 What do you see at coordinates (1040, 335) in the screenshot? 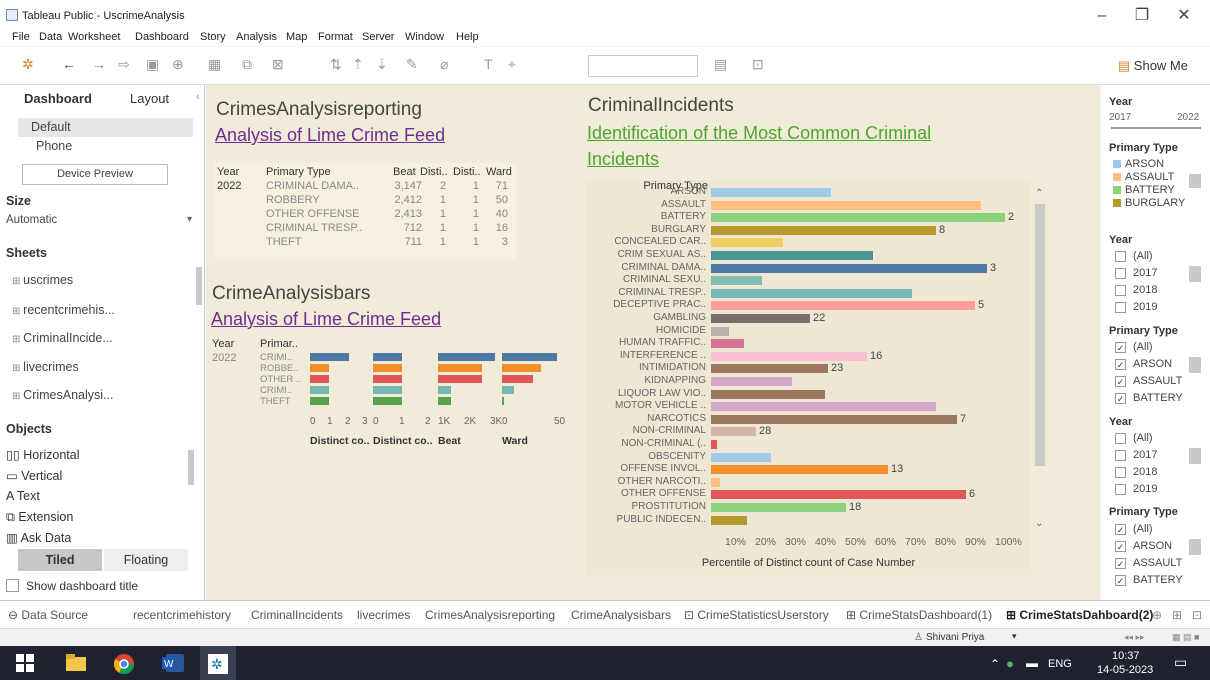
I see `incidents-scrollbar` at bounding box center [1040, 335].